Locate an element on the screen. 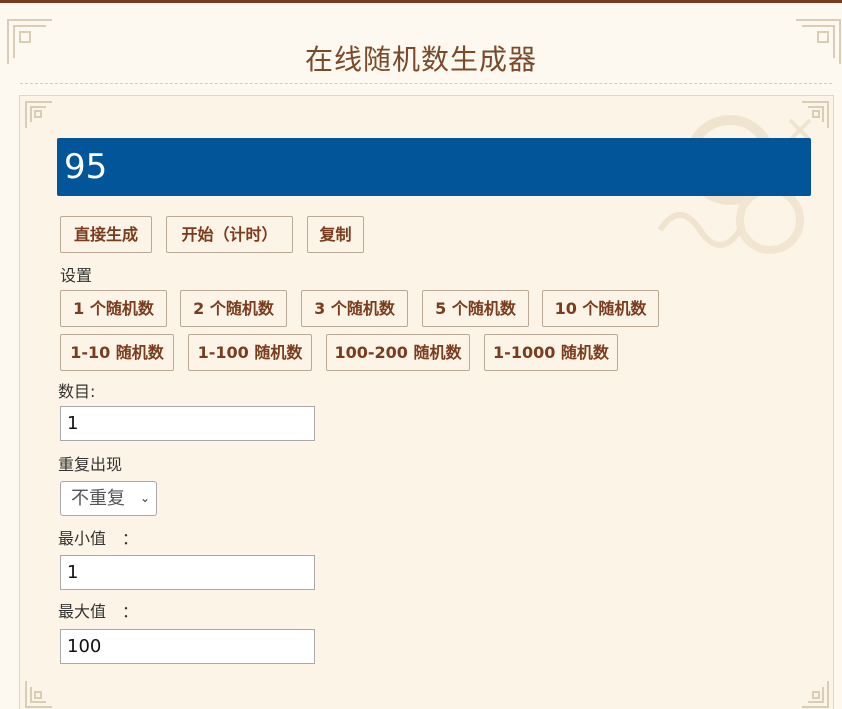  preset-count-1-button: 1 个随机数 is located at coordinates (113, 308).